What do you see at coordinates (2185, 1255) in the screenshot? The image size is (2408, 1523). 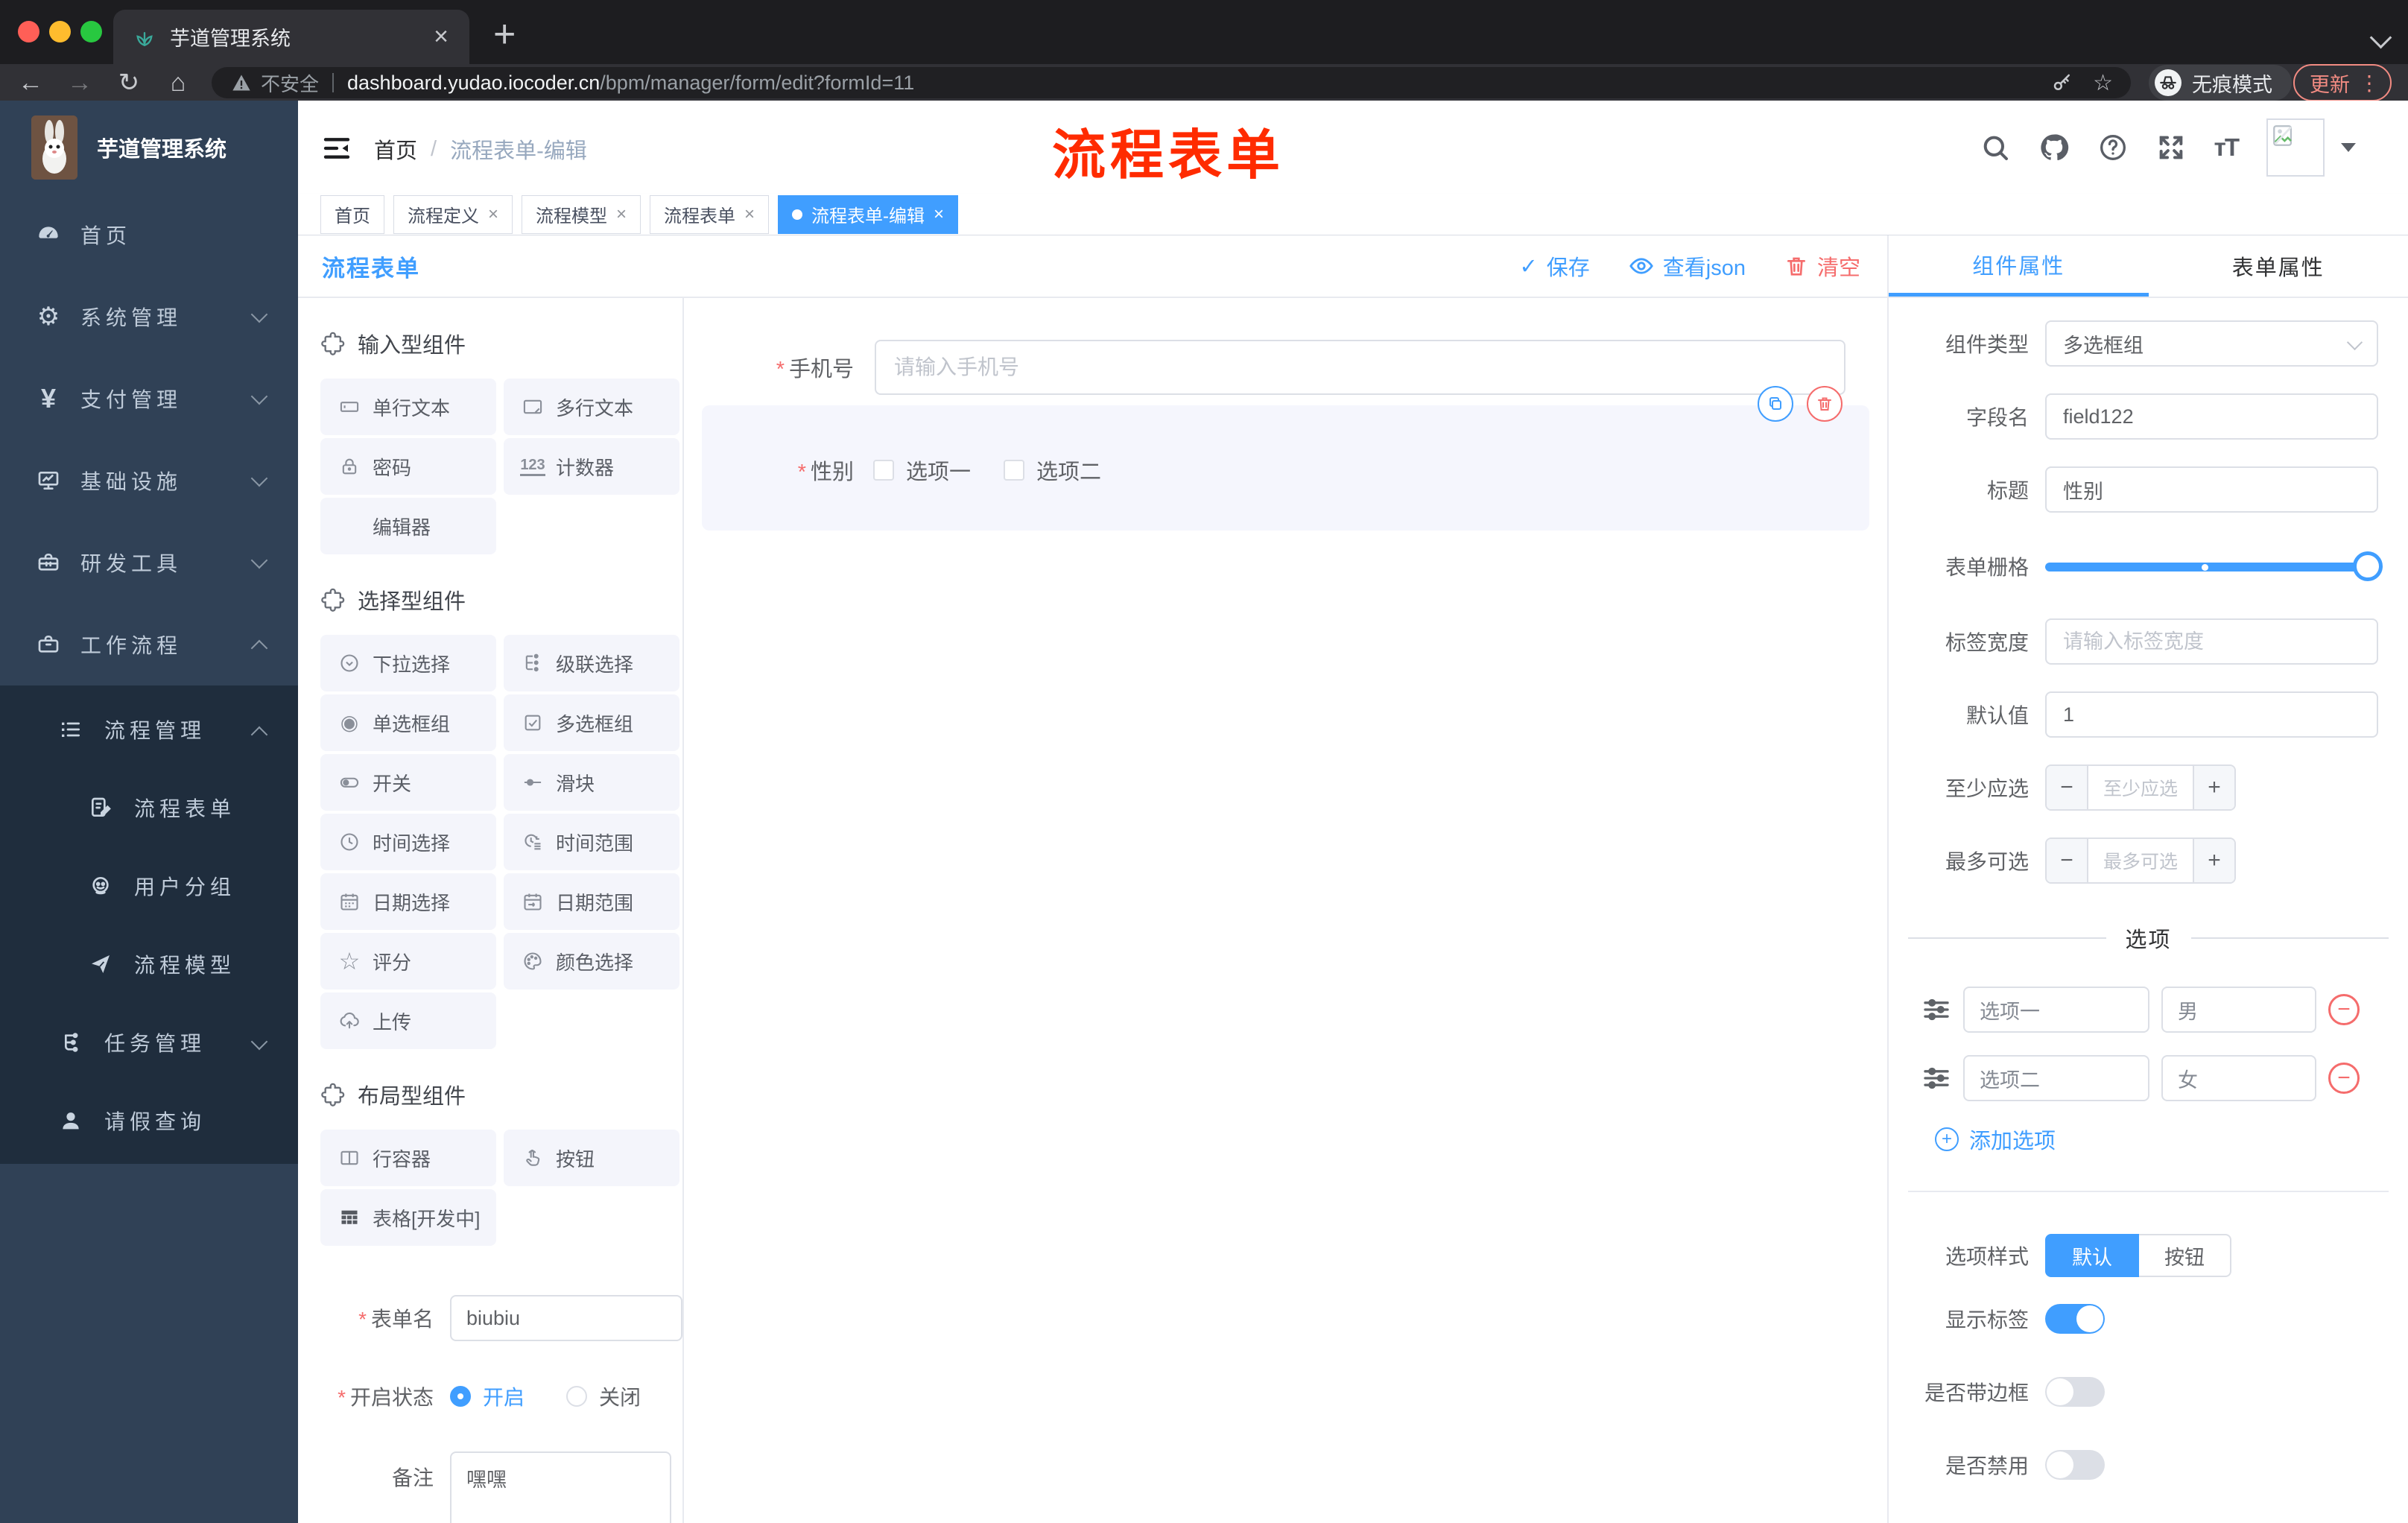 I see `style-button-button: 按钮` at bounding box center [2185, 1255].